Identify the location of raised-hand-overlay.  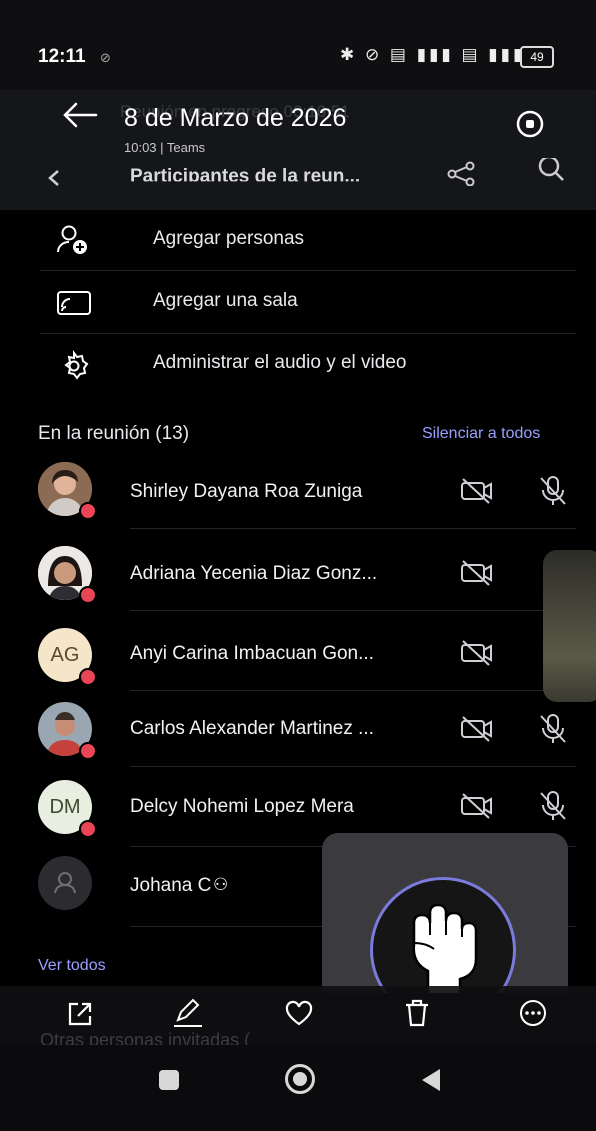
(445, 913).